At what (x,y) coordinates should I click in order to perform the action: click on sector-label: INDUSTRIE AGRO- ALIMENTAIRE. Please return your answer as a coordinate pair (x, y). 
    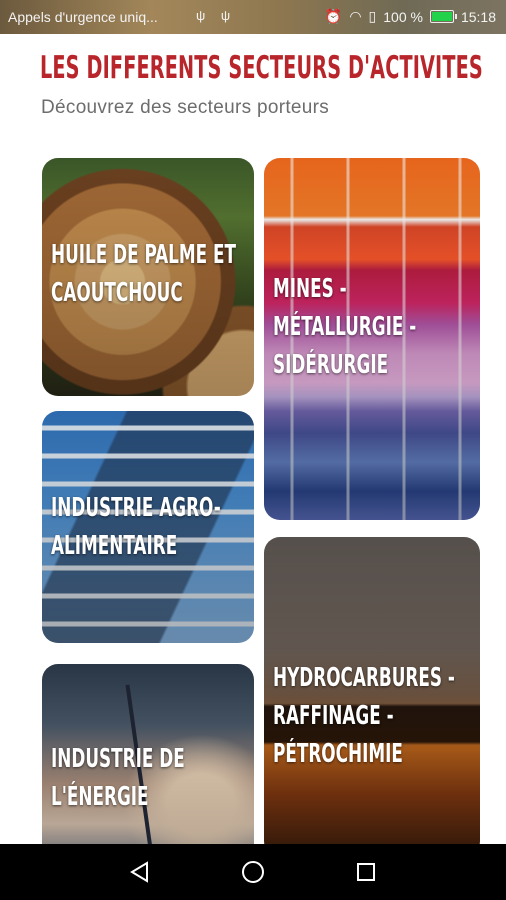
    Looking at the image, I should click on (136, 527).